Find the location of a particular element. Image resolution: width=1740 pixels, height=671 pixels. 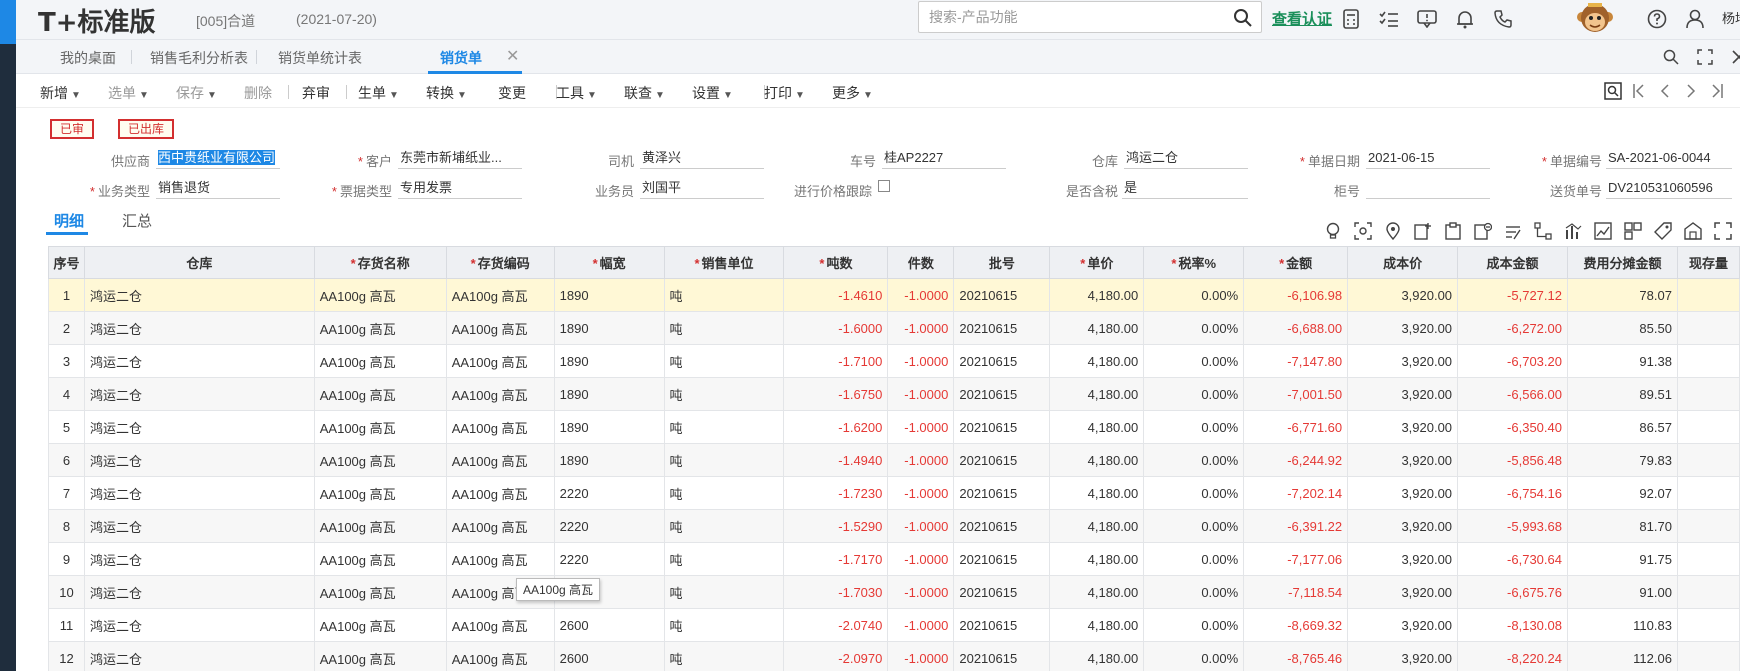

table-cell: -6,771.60 is located at coordinates (1296, 427).